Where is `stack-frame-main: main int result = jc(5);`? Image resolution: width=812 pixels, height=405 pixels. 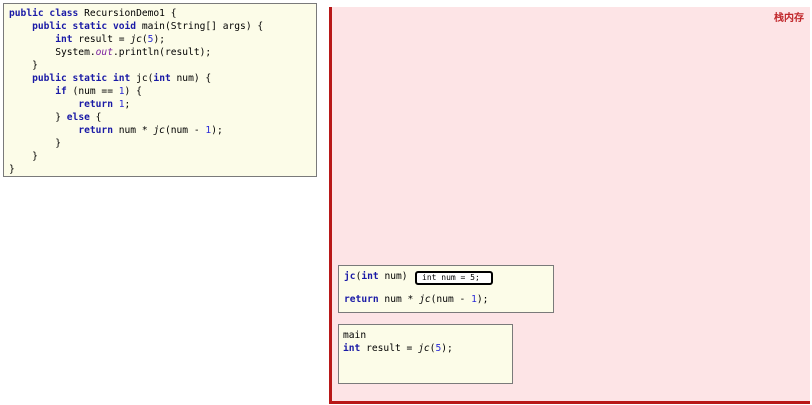 stack-frame-main: main int result = jc(5); is located at coordinates (425, 354).